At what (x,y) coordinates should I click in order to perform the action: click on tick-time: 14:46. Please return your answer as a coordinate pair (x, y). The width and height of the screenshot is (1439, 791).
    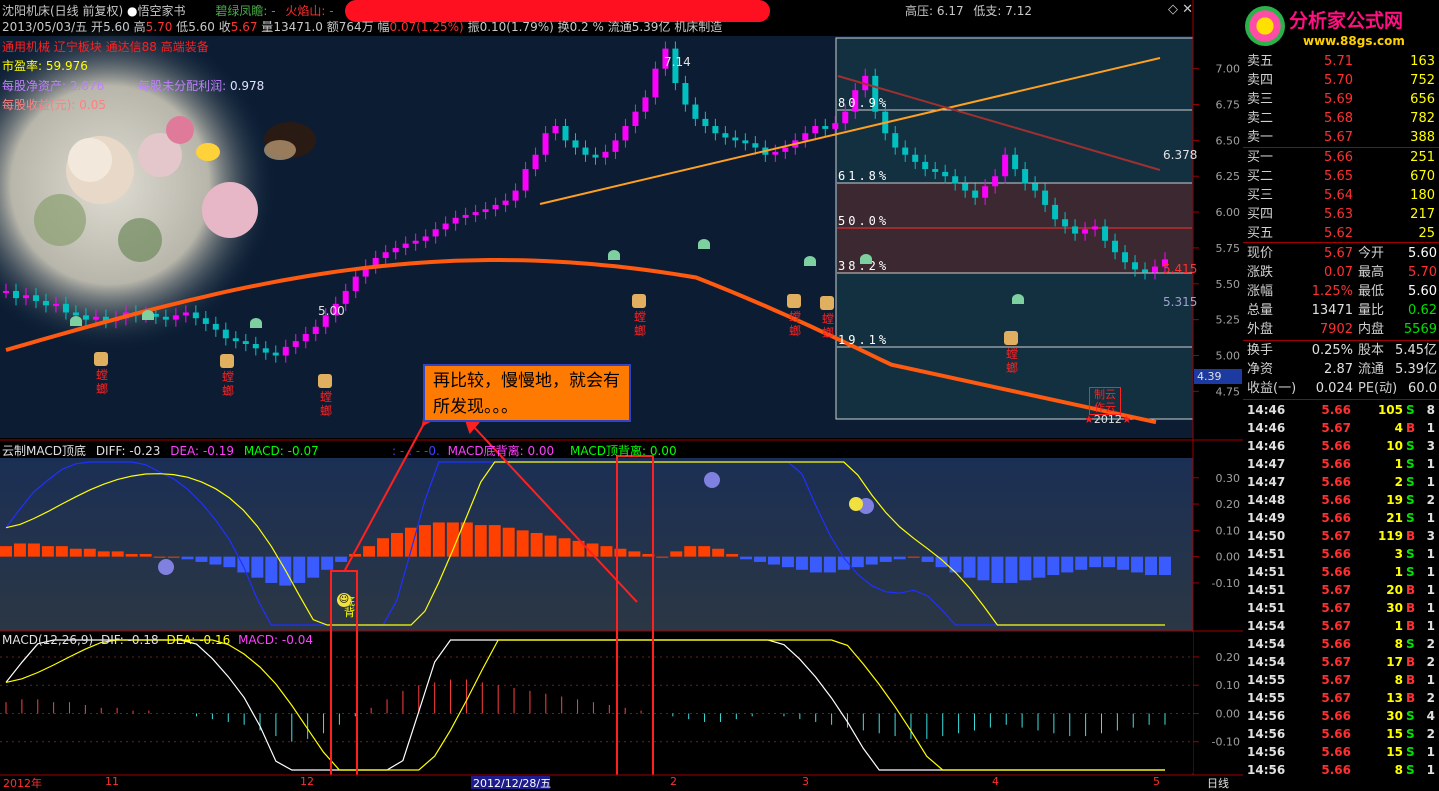
    Looking at the image, I should click on (1266, 428).